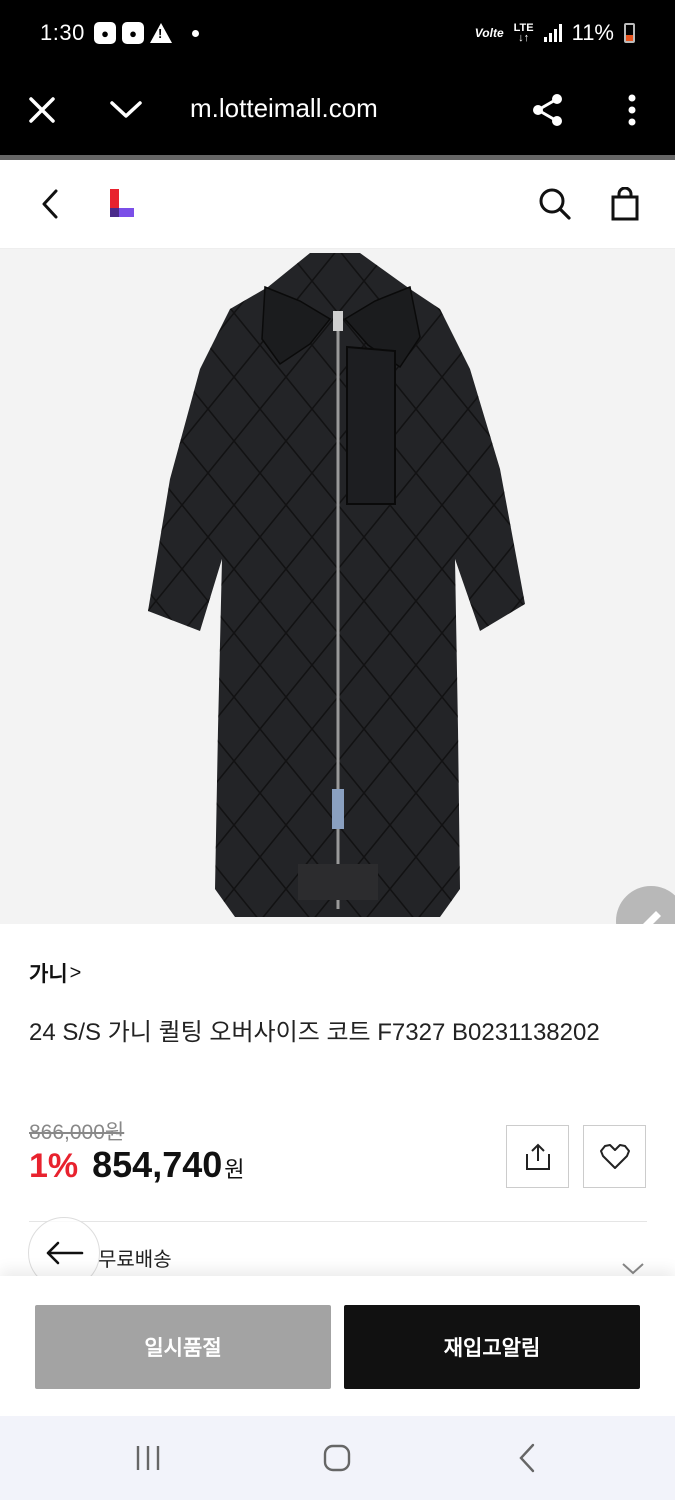  What do you see at coordinates (548, 110) in the screenshot?
I see `share-icon` at bounding box center [548, 110].